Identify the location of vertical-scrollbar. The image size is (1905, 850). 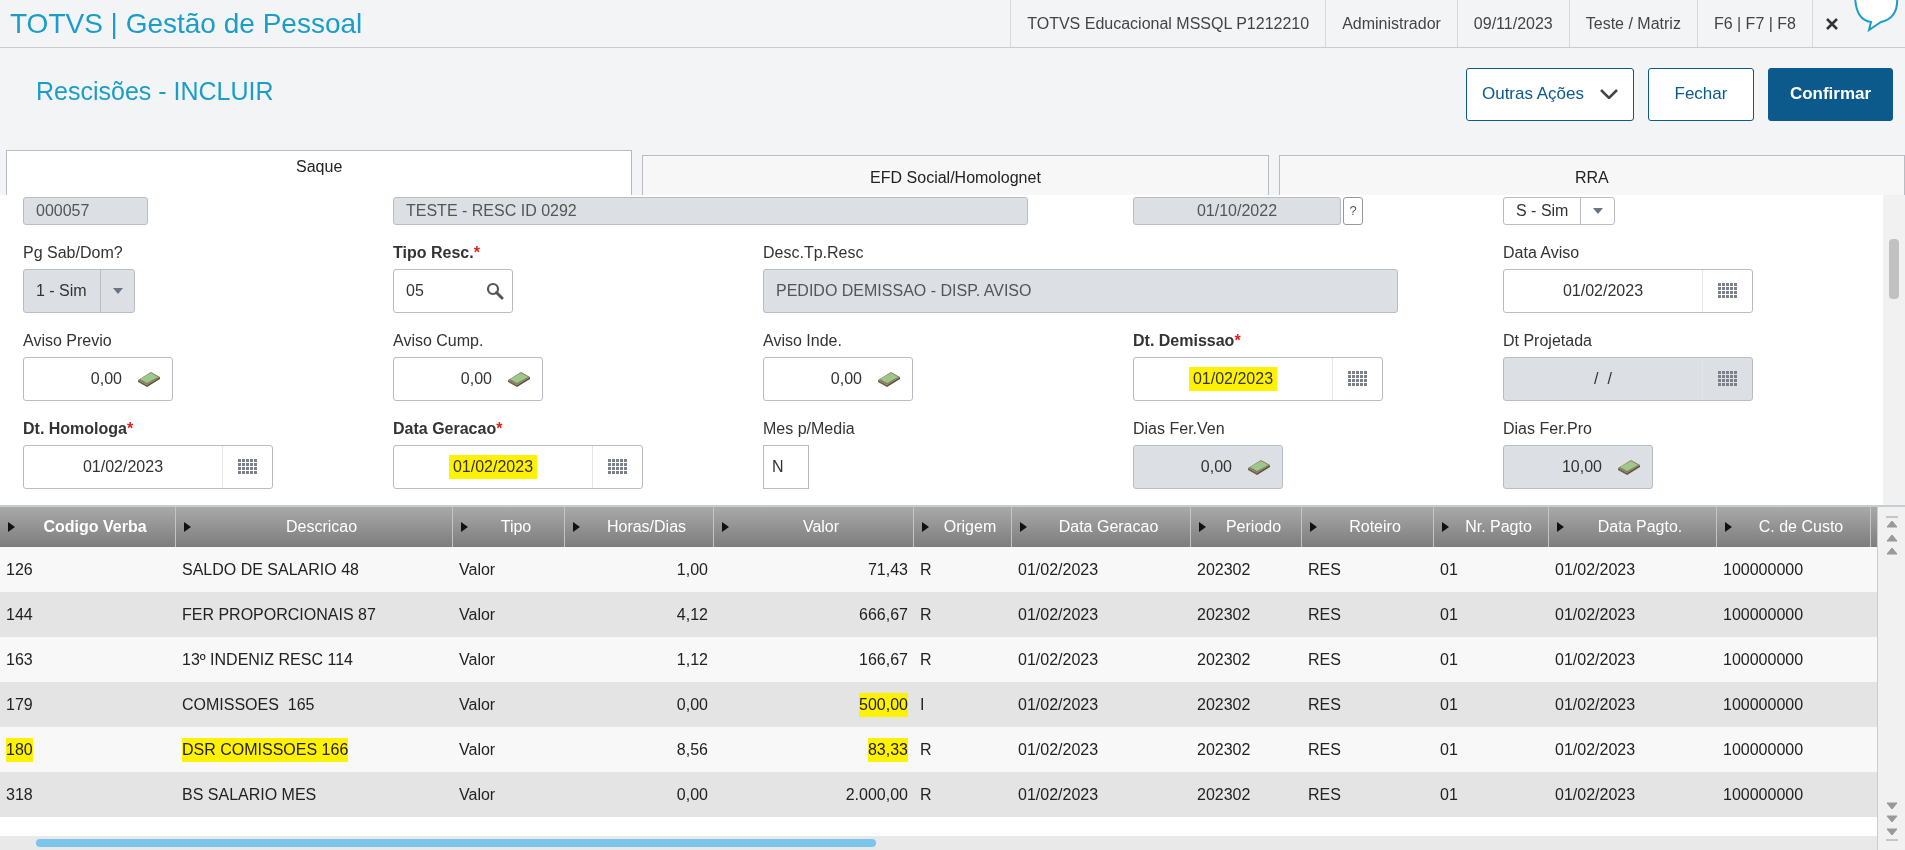
(1894, 350).